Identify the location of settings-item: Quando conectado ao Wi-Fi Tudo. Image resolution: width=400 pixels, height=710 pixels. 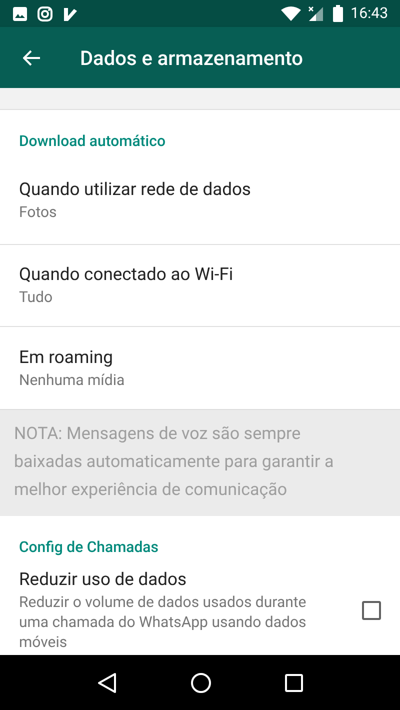
(200, 285).